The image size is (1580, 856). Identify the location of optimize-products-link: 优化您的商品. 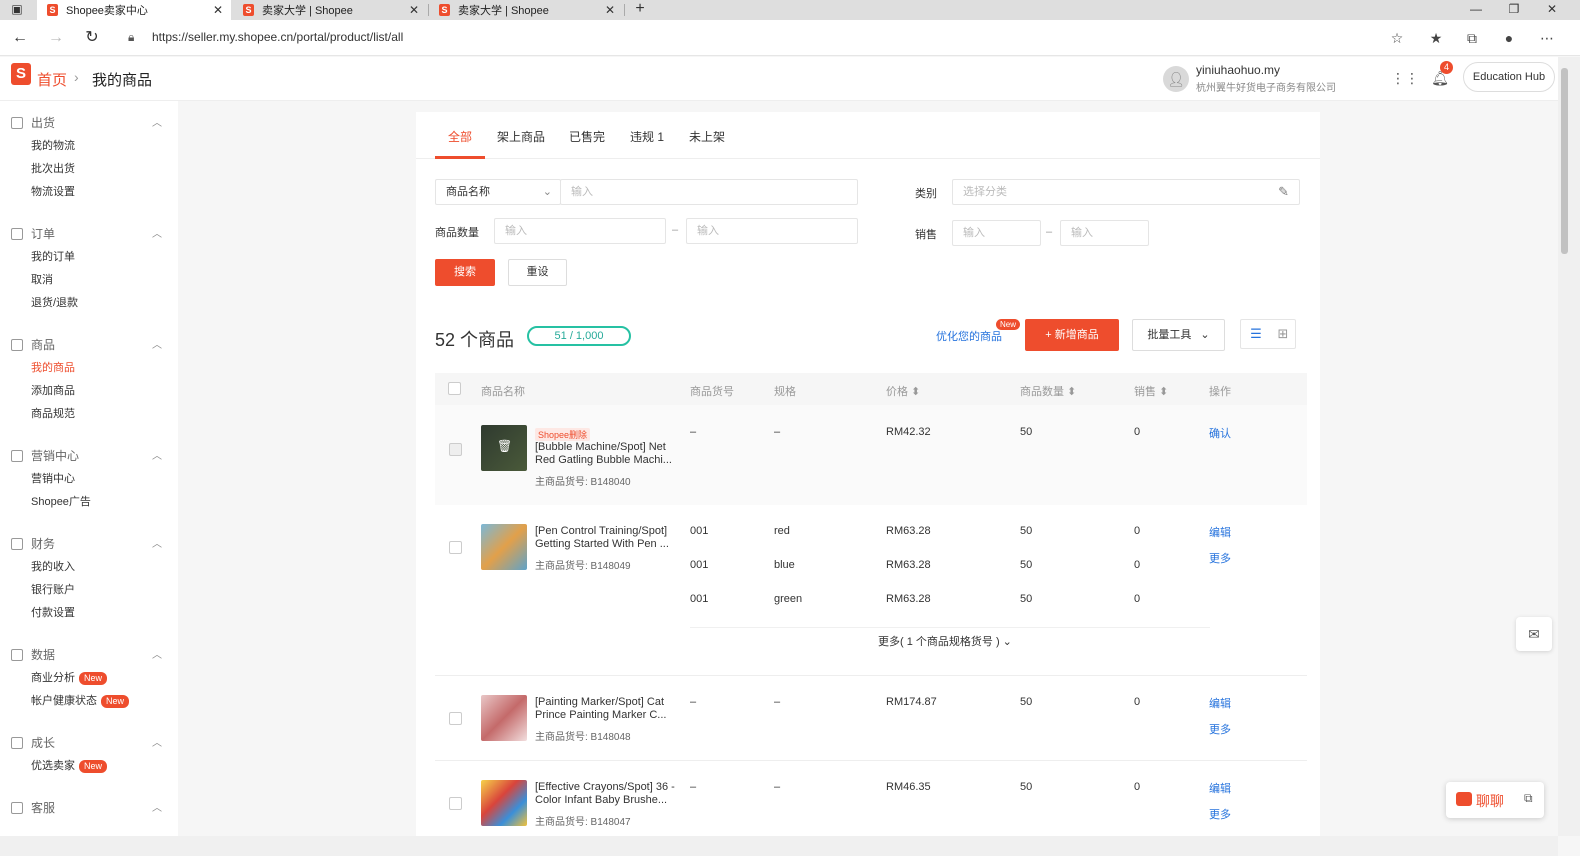
(969, 336).